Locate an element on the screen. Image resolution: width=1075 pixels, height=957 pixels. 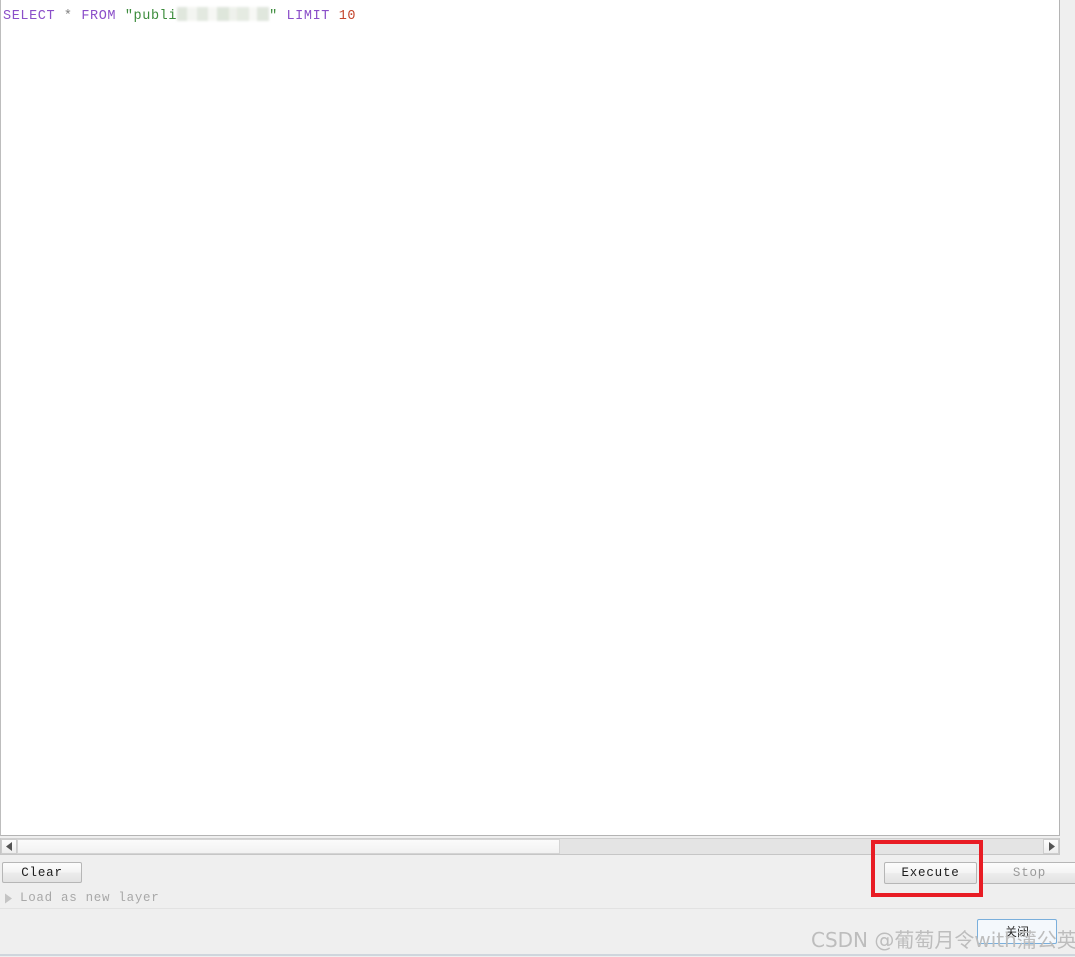
sql-keyword-from: FROM is located at coordinates (99, 16).